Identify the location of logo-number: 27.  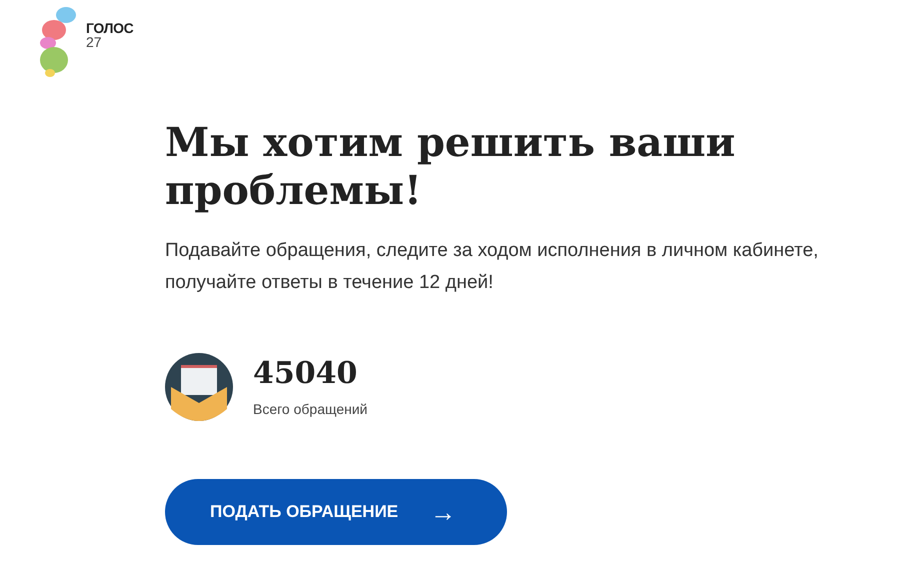
(94, 42).